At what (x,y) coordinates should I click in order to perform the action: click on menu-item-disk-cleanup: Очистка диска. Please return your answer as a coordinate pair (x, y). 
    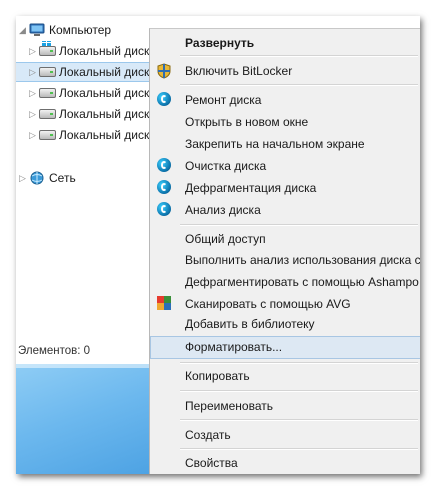
    Looking at the image, I should click on (285, 166).